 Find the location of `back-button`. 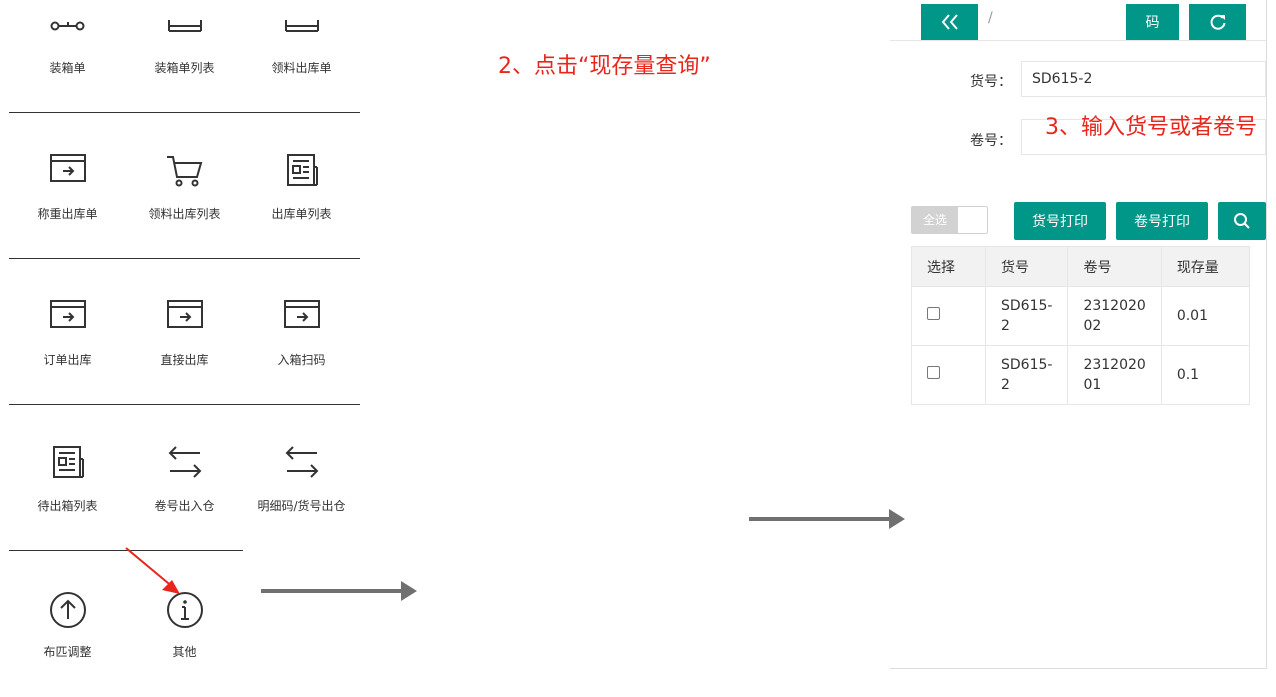

back-button is located at coordinates (949, 22).